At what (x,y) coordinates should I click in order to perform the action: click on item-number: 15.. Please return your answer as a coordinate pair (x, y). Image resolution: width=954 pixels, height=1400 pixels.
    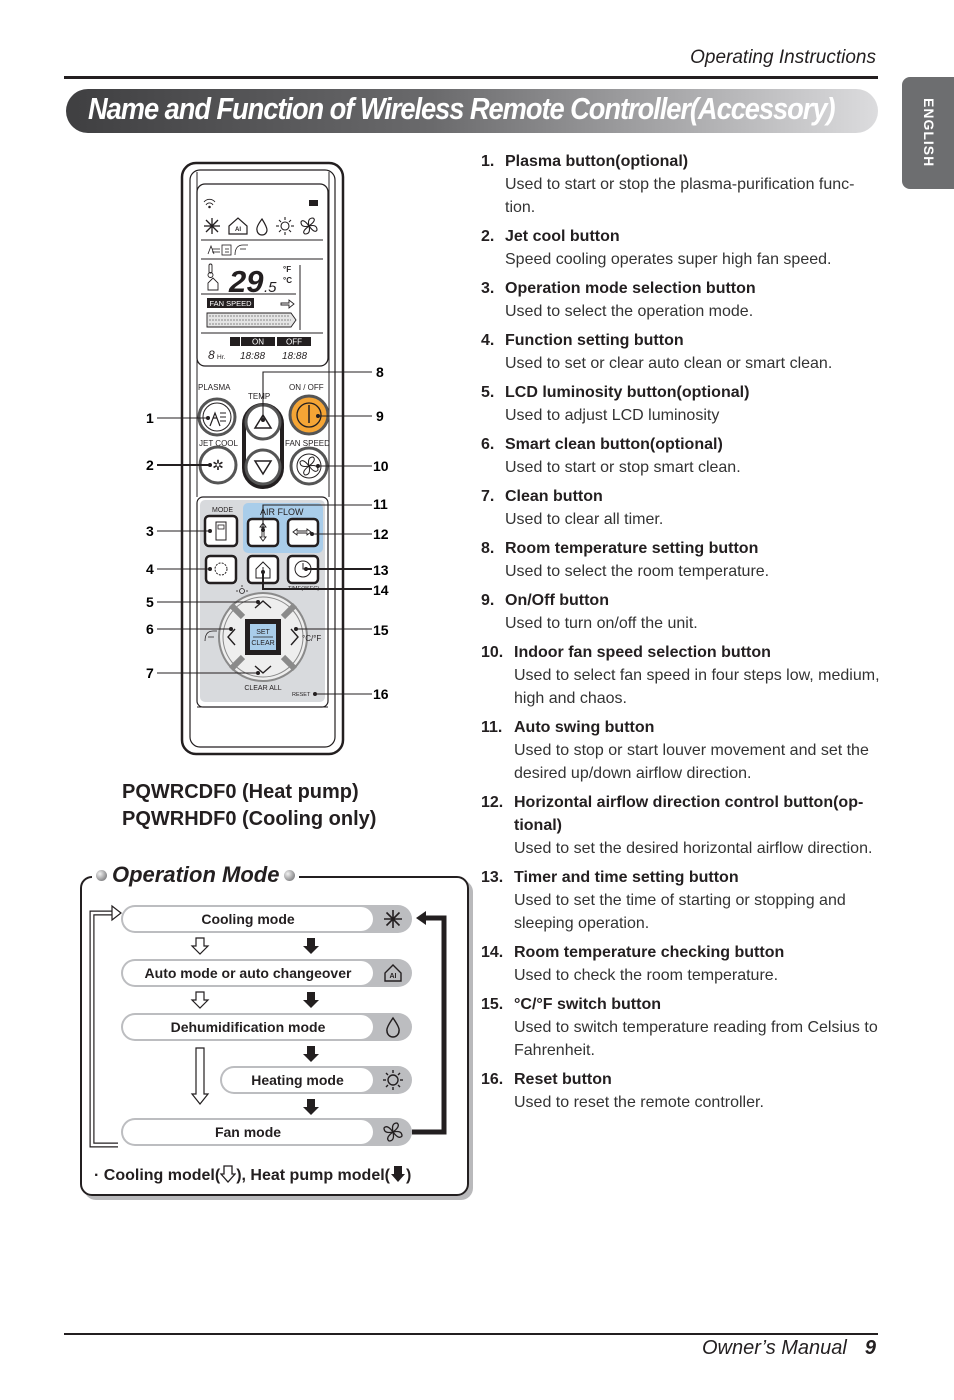
    Looking at the image, I should click on (492, 1004).